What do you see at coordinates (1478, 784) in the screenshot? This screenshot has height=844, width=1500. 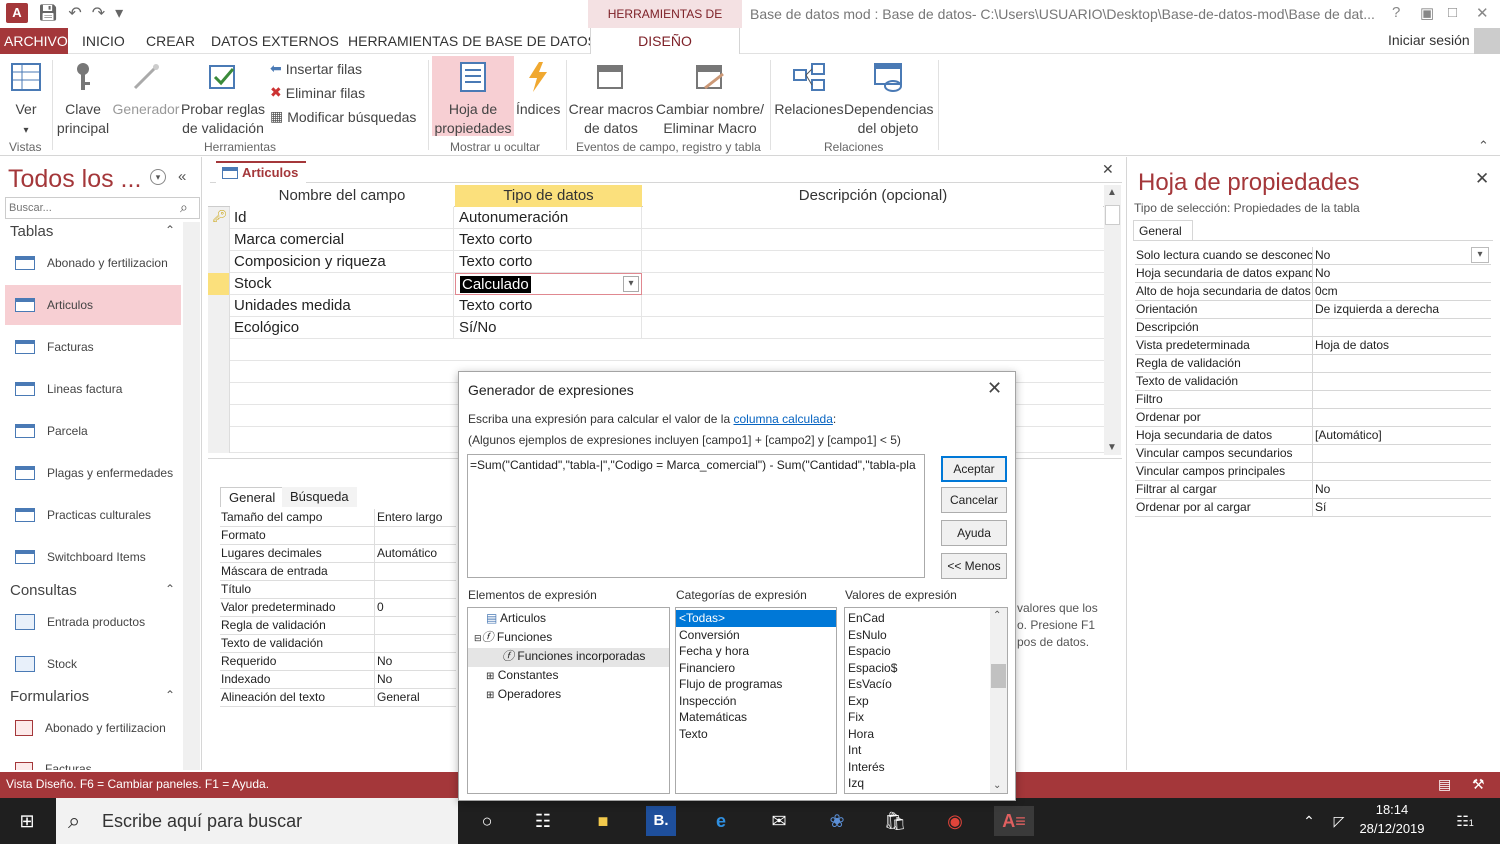 I see `design-view-icon: ⚒` at bounding box center [1478, 784].